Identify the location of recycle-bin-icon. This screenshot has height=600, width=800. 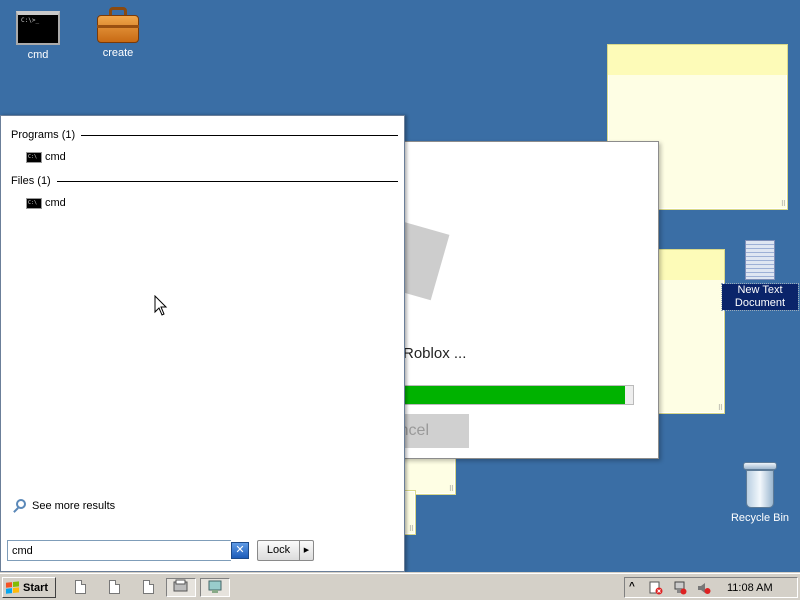
(760, 485).